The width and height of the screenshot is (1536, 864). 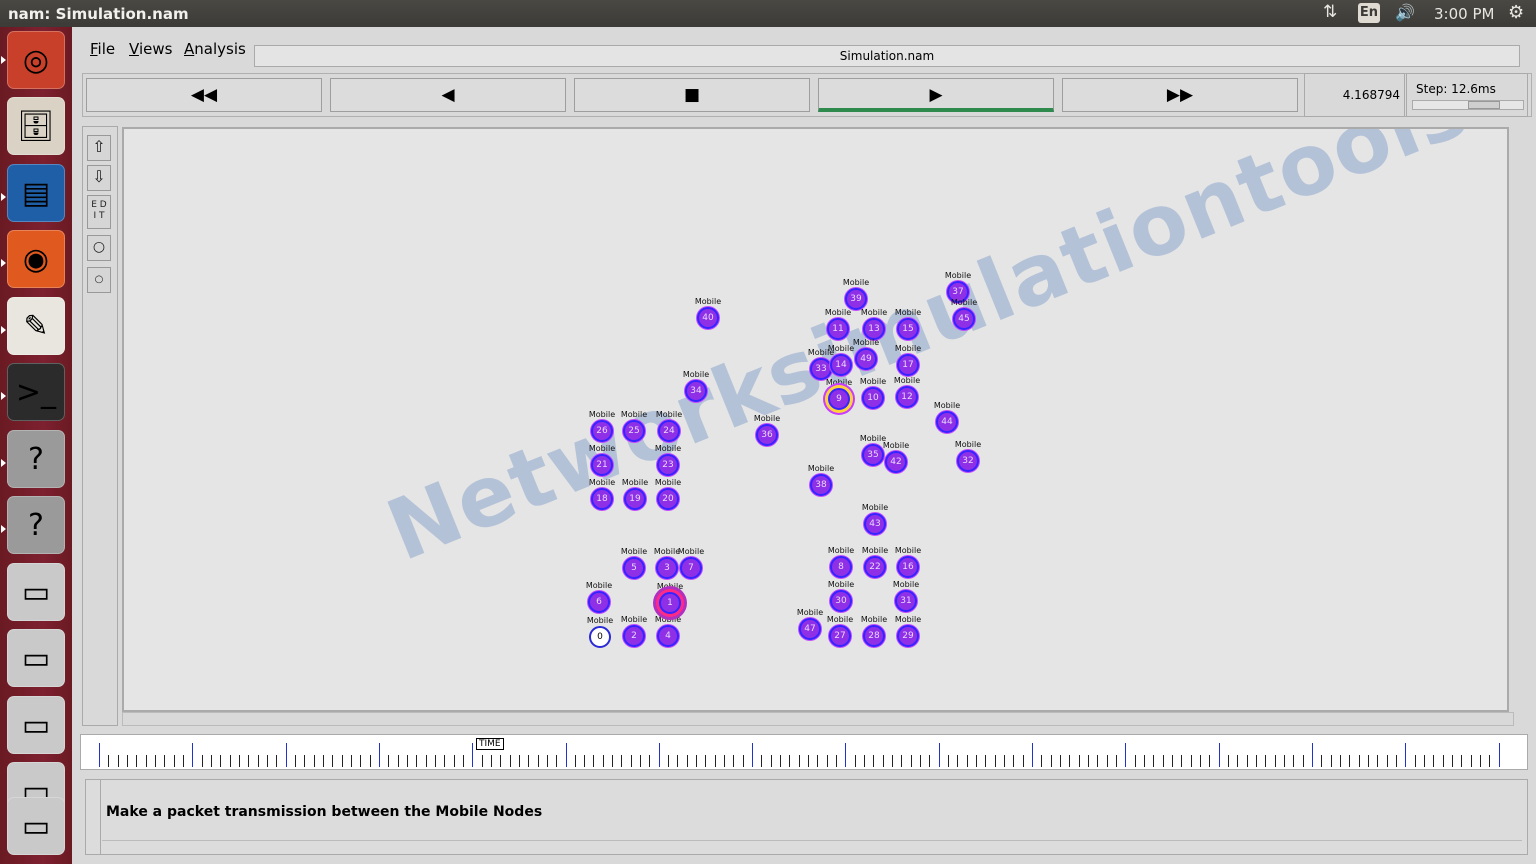 I want to click on mobile-node: 12, so click(x=907, y=397).